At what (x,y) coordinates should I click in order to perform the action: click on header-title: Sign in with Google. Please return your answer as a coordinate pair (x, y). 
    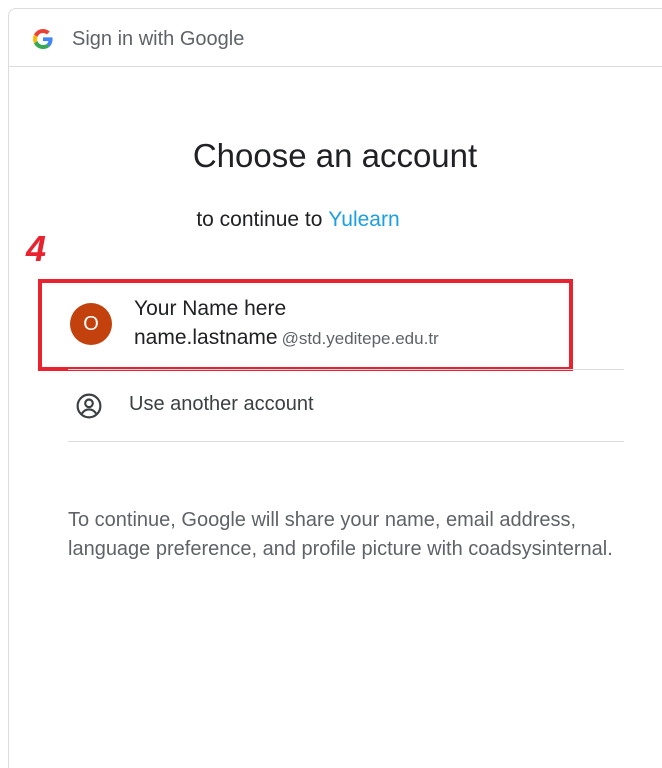
    Looking at the image, I should click on (158, 39).